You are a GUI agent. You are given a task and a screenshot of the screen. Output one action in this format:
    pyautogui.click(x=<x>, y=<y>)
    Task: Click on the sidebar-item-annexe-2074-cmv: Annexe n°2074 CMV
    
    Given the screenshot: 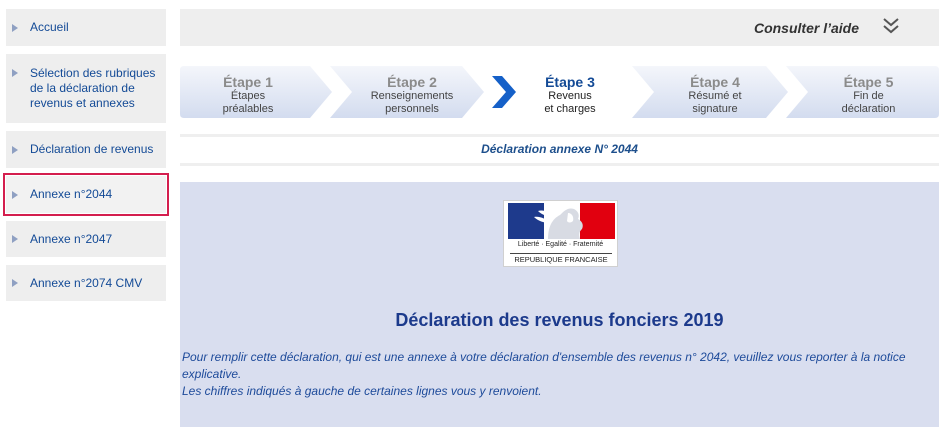 What is the action you would take?
    pyautogui.click(x=86, y=283)
    